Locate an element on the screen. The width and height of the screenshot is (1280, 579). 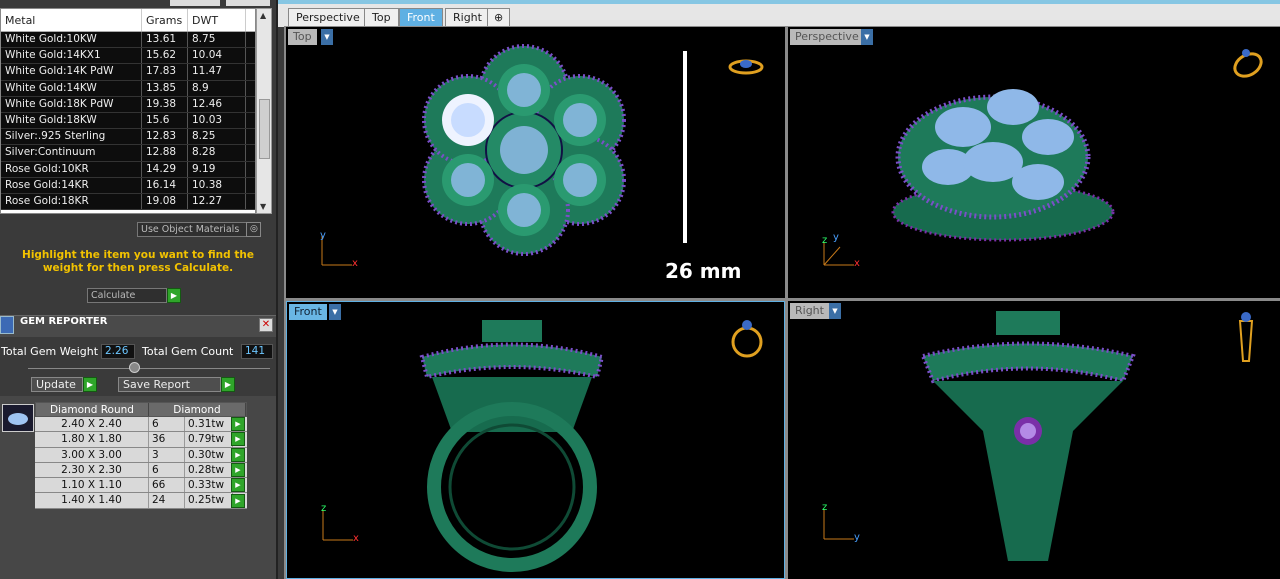
gem-size: 1.10 X 1.10 is located at coordinates (92, 485).